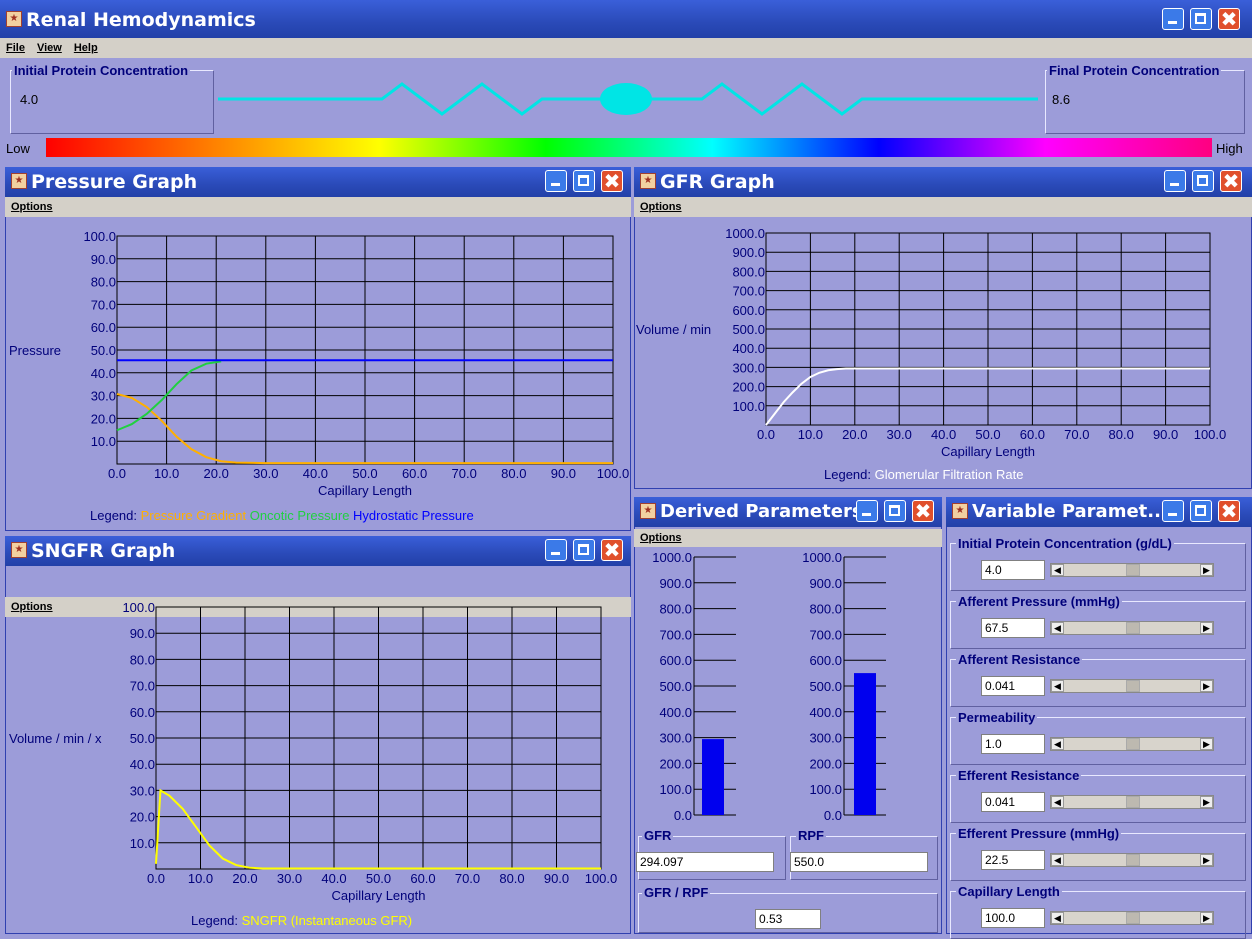 The height and width of the screenshot is (939, 1252). What do you see at coordinates (99, 236) in the screenshot?
I see `y-tick-label: 100.0` at bounding box center [99, 236].